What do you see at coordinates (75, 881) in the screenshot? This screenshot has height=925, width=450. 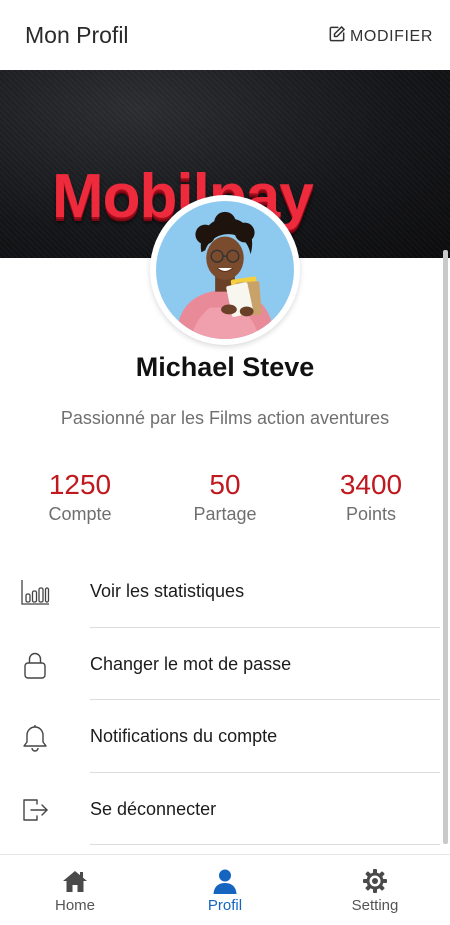 I see `home-icon` at bounding box center [75, 881].